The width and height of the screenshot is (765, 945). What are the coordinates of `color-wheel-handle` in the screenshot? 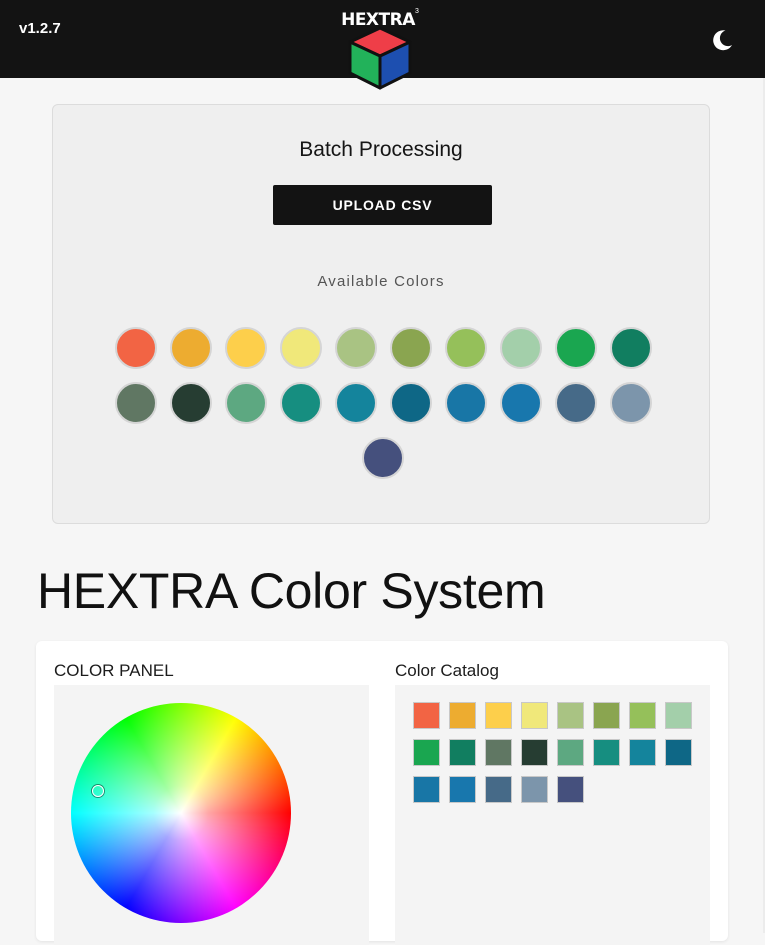 It's located at (98, 791).